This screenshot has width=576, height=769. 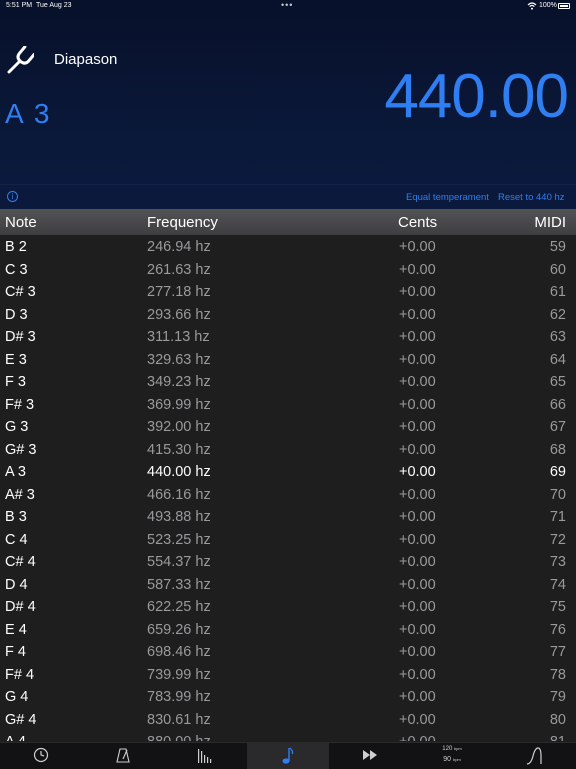 What do you see at coordinates (288, 315) in the screenshot?
I see `table-row: D 3 293.66 hz +0.00 62` at bounding box center [288, 315].